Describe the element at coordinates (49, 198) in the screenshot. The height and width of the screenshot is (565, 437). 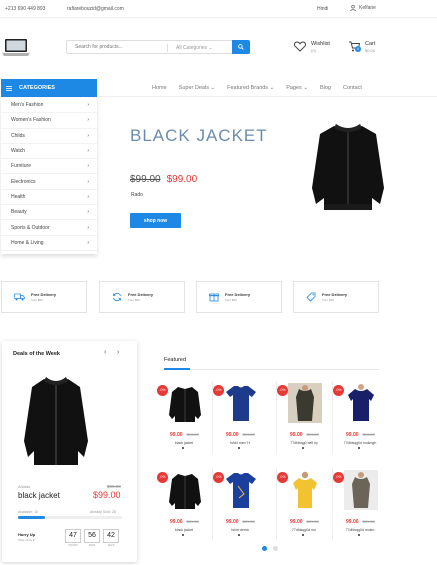
I see `category-item: Health ›` at that location.